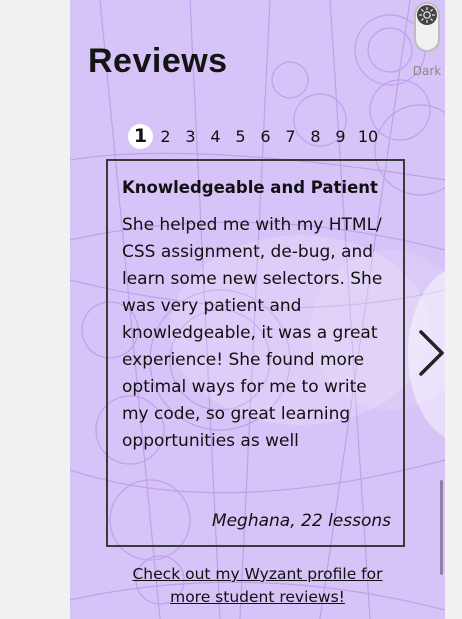 This screenshot has width=462, height=619. Describe the element at coordinates (210, 441) in the screenshot. I see `review-body-line: opportunities as well` at that location.